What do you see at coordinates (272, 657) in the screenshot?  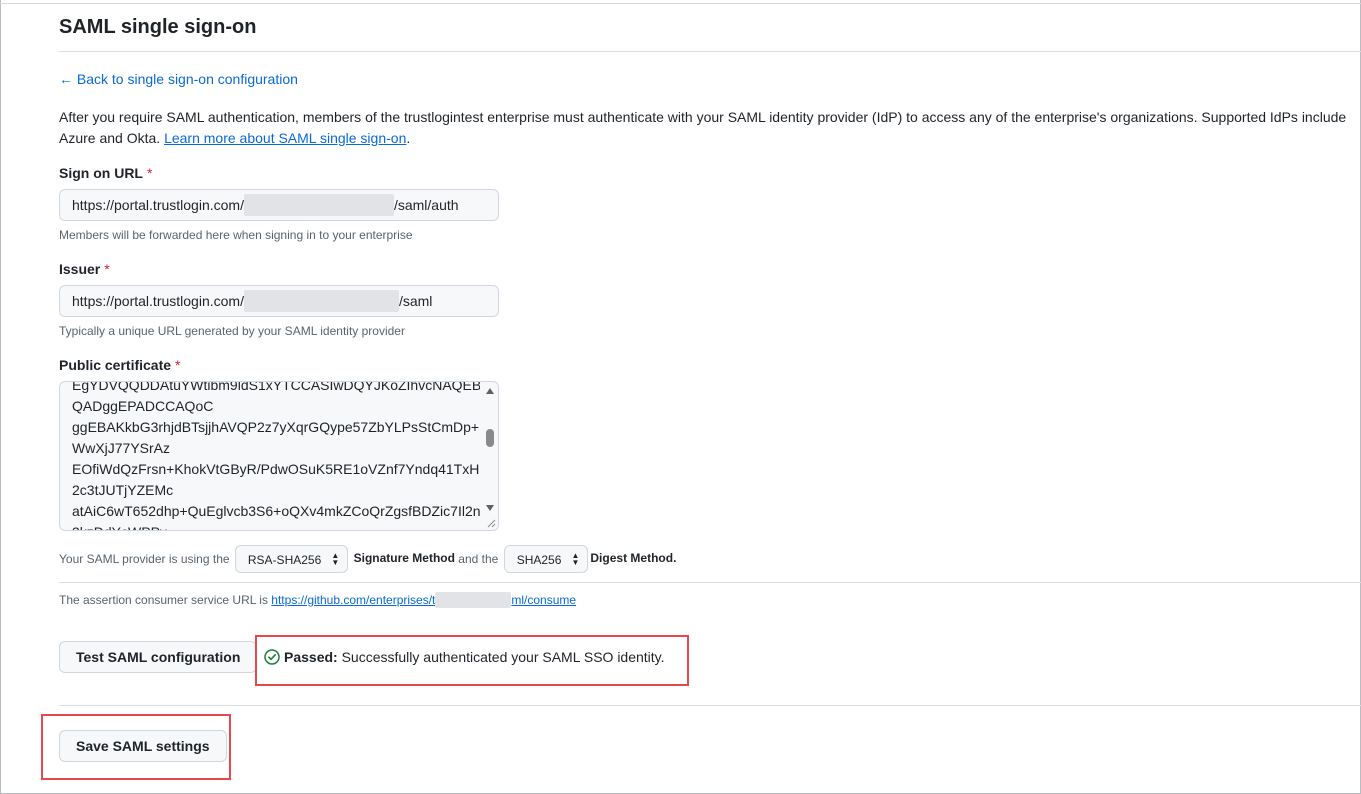 I see `check-circle-icon` at bounding box center [272, 657].